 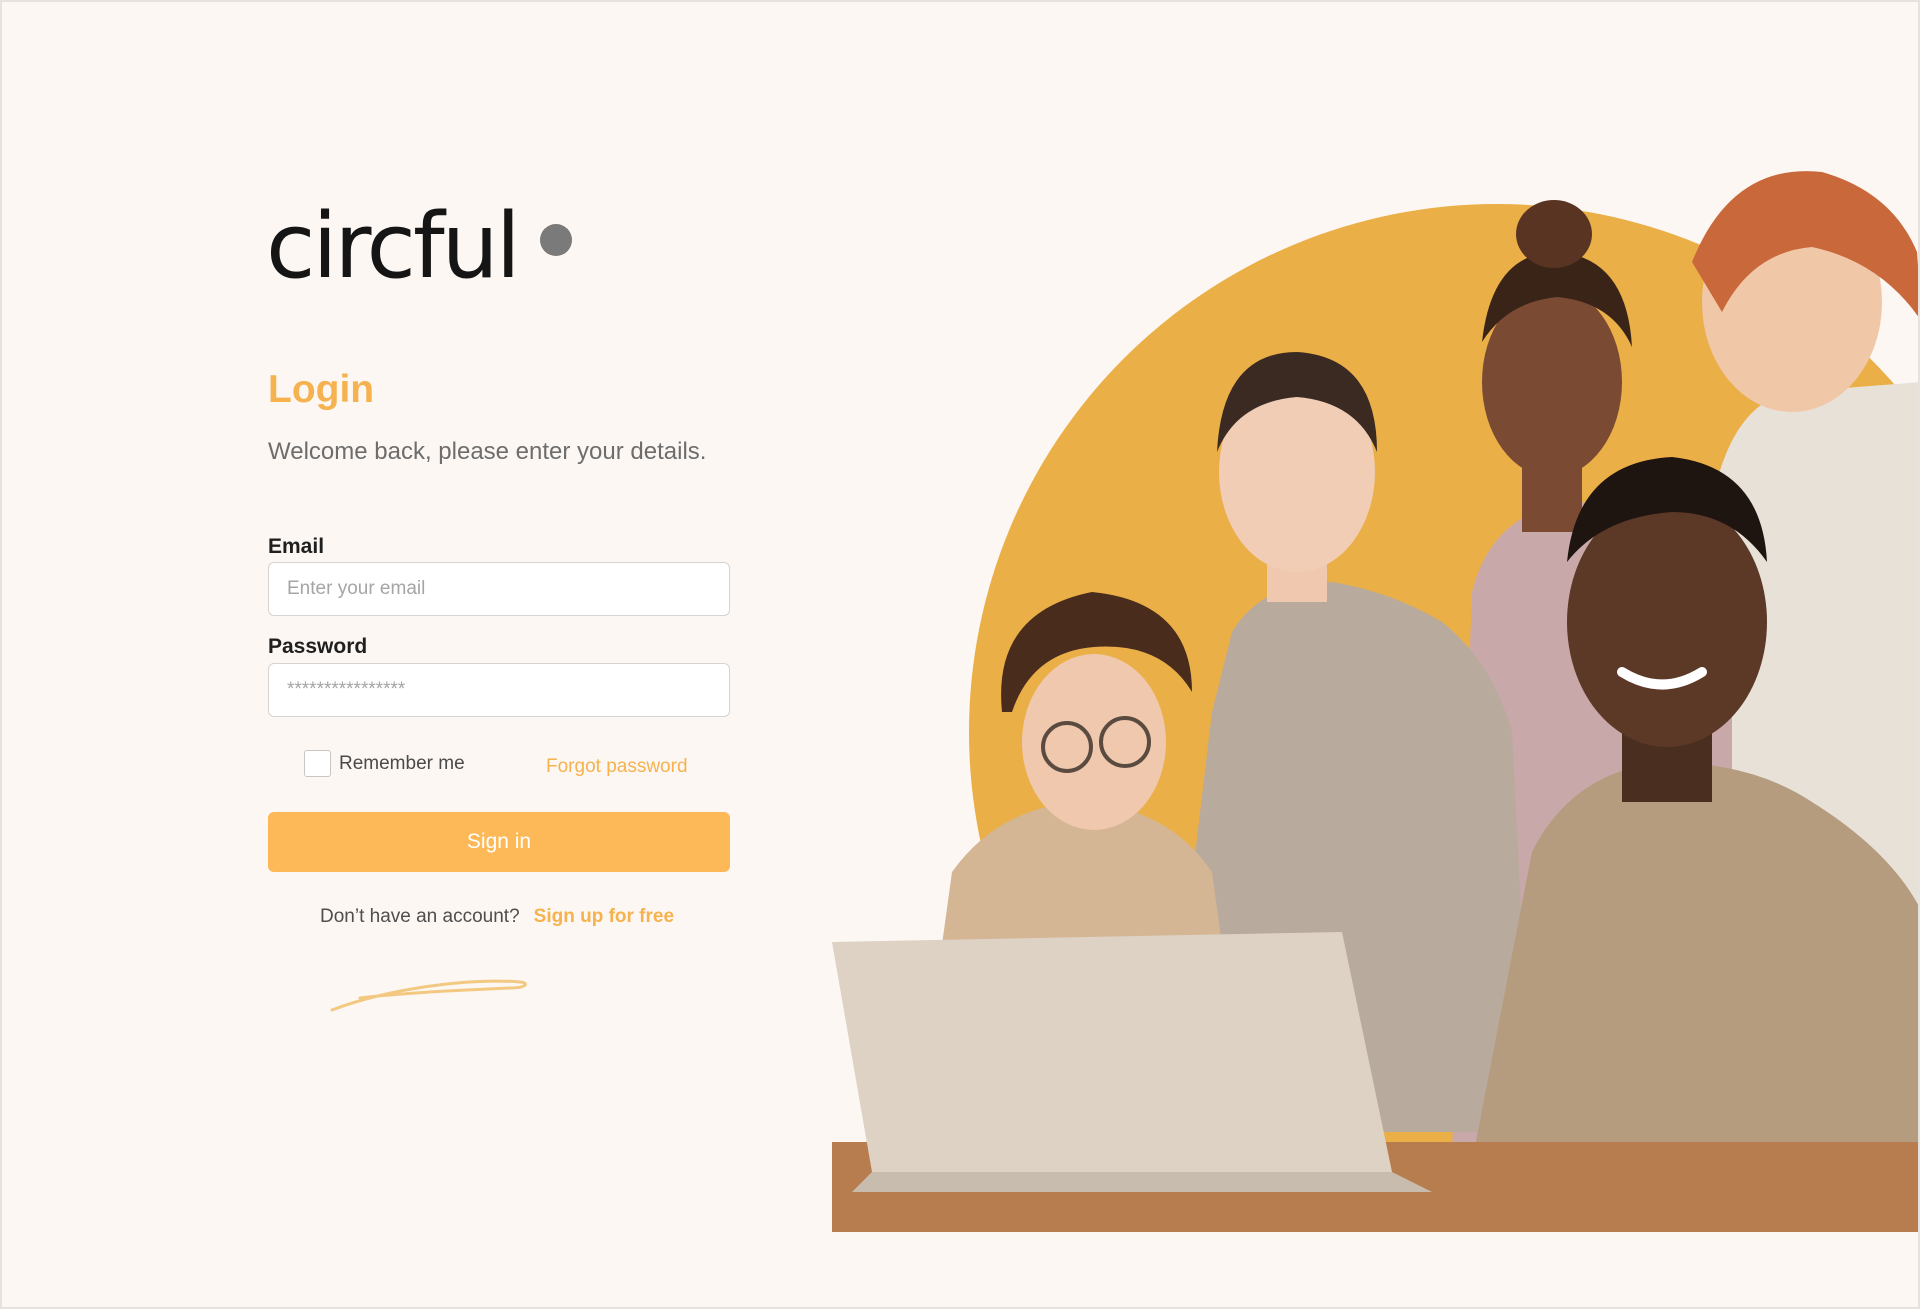 I want to click on signup-row: Don’t have an account? Sign up for free, so click(x=497, y=917).